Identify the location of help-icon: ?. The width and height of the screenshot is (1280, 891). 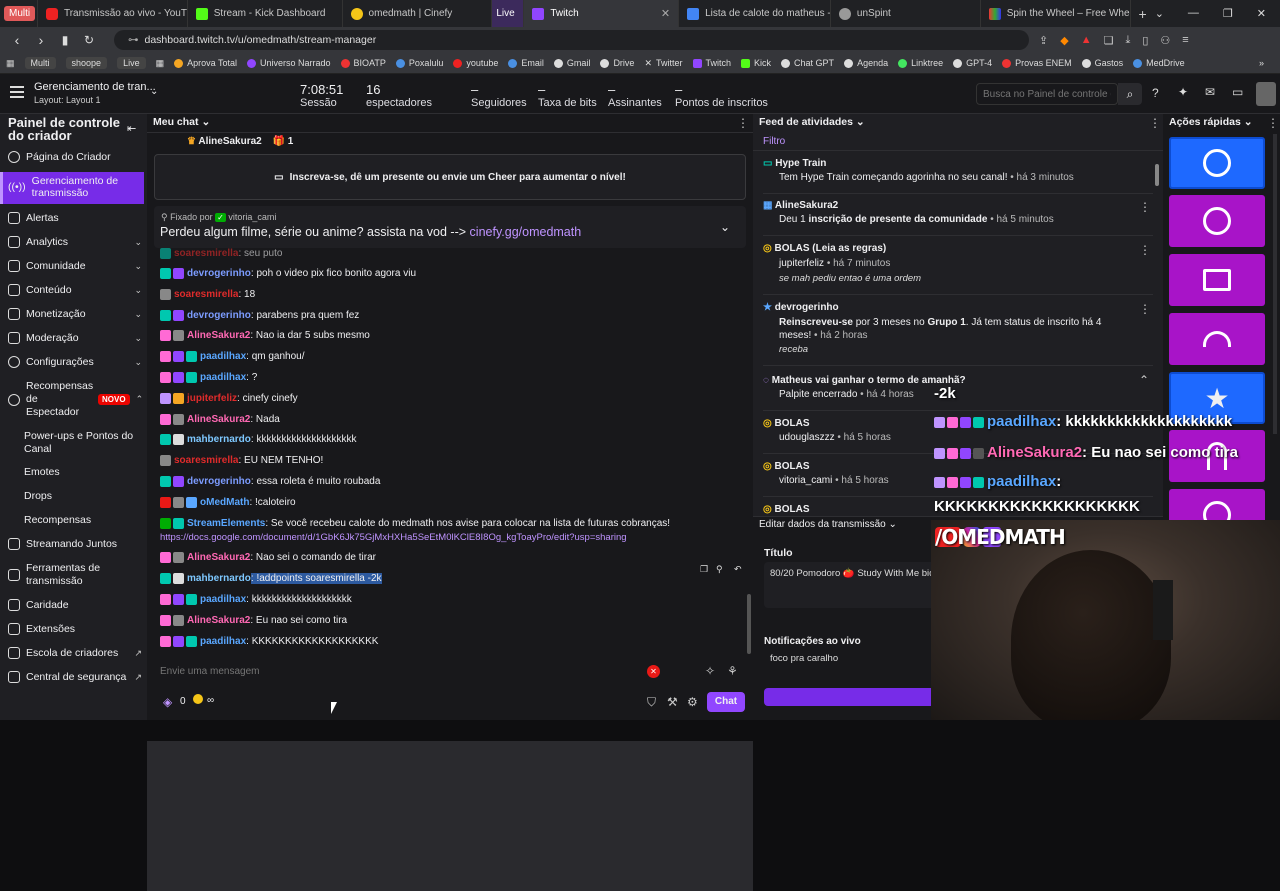
(1155, 93).